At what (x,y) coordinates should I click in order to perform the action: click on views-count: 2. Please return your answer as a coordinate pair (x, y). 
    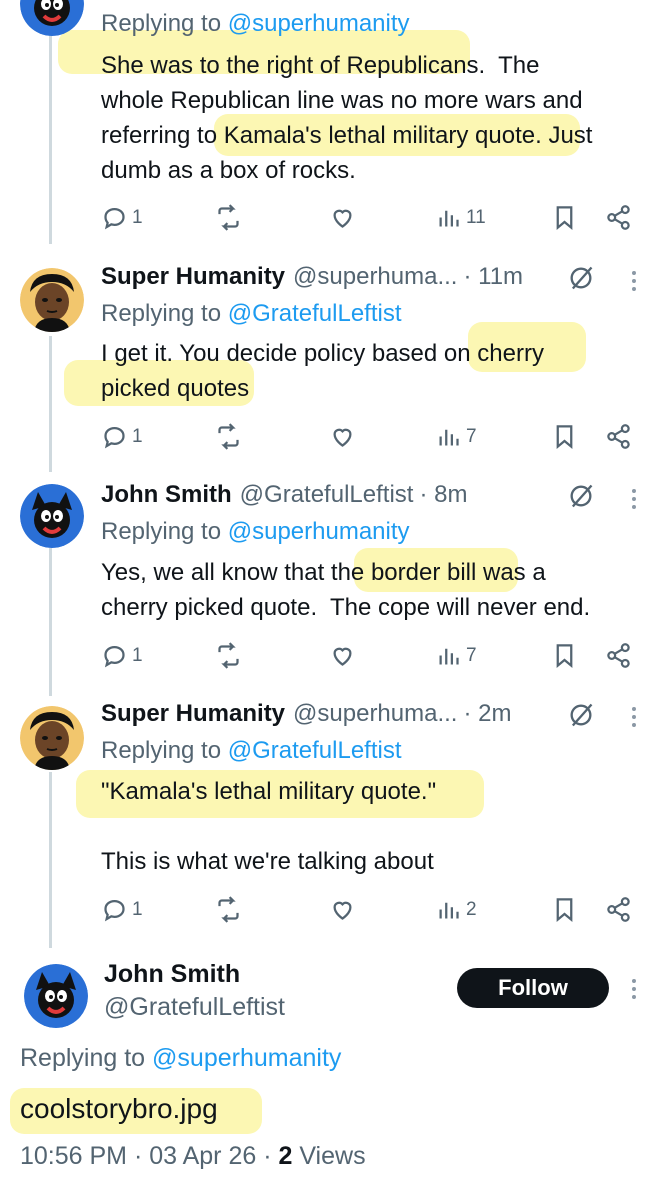
    Looking at the image, I should click on (285, 1156).